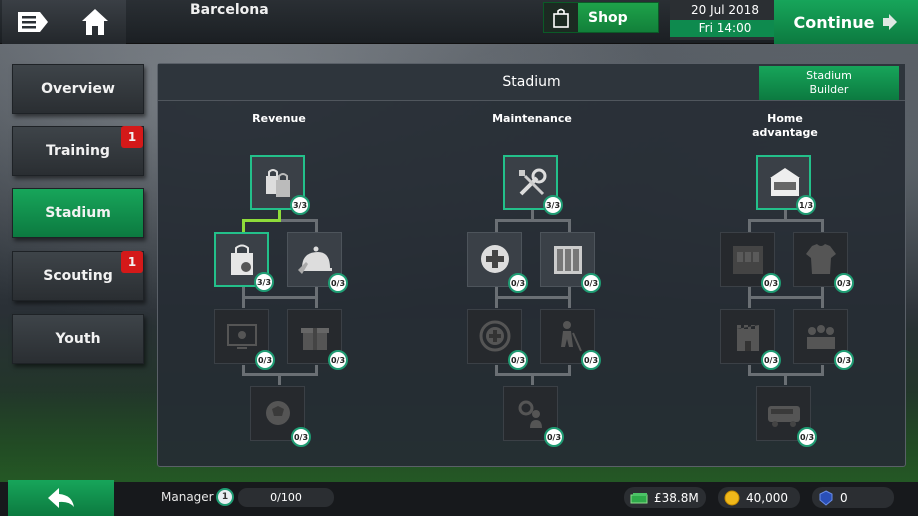  I want to click on cash-icon, so click(639, 497).